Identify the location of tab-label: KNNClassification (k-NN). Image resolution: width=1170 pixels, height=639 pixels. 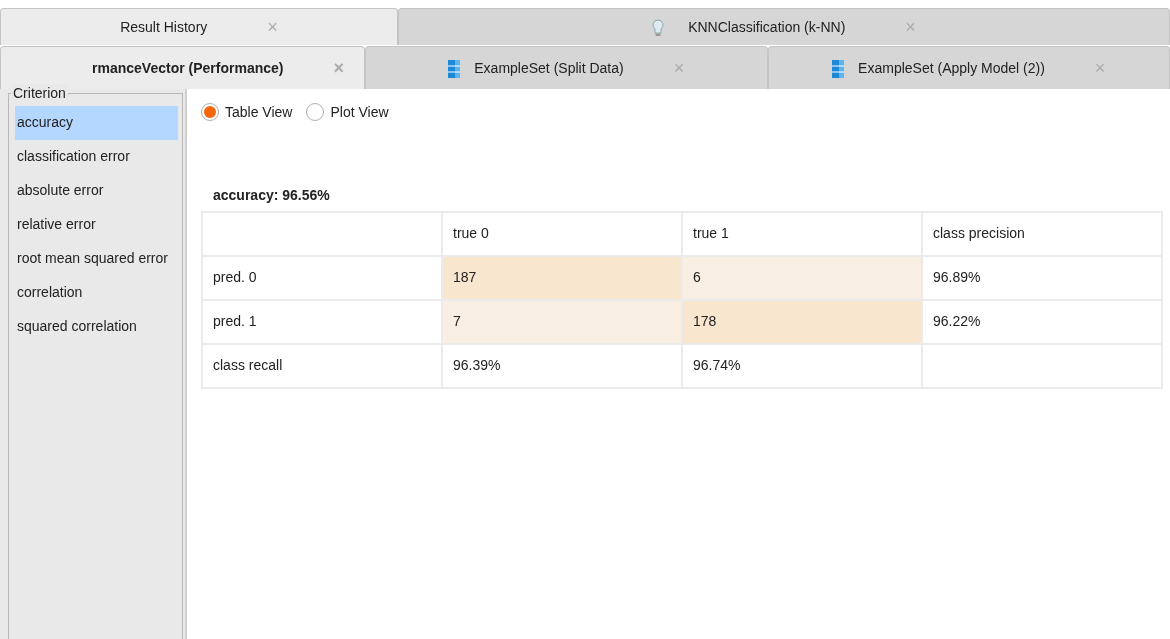
(767, 27).